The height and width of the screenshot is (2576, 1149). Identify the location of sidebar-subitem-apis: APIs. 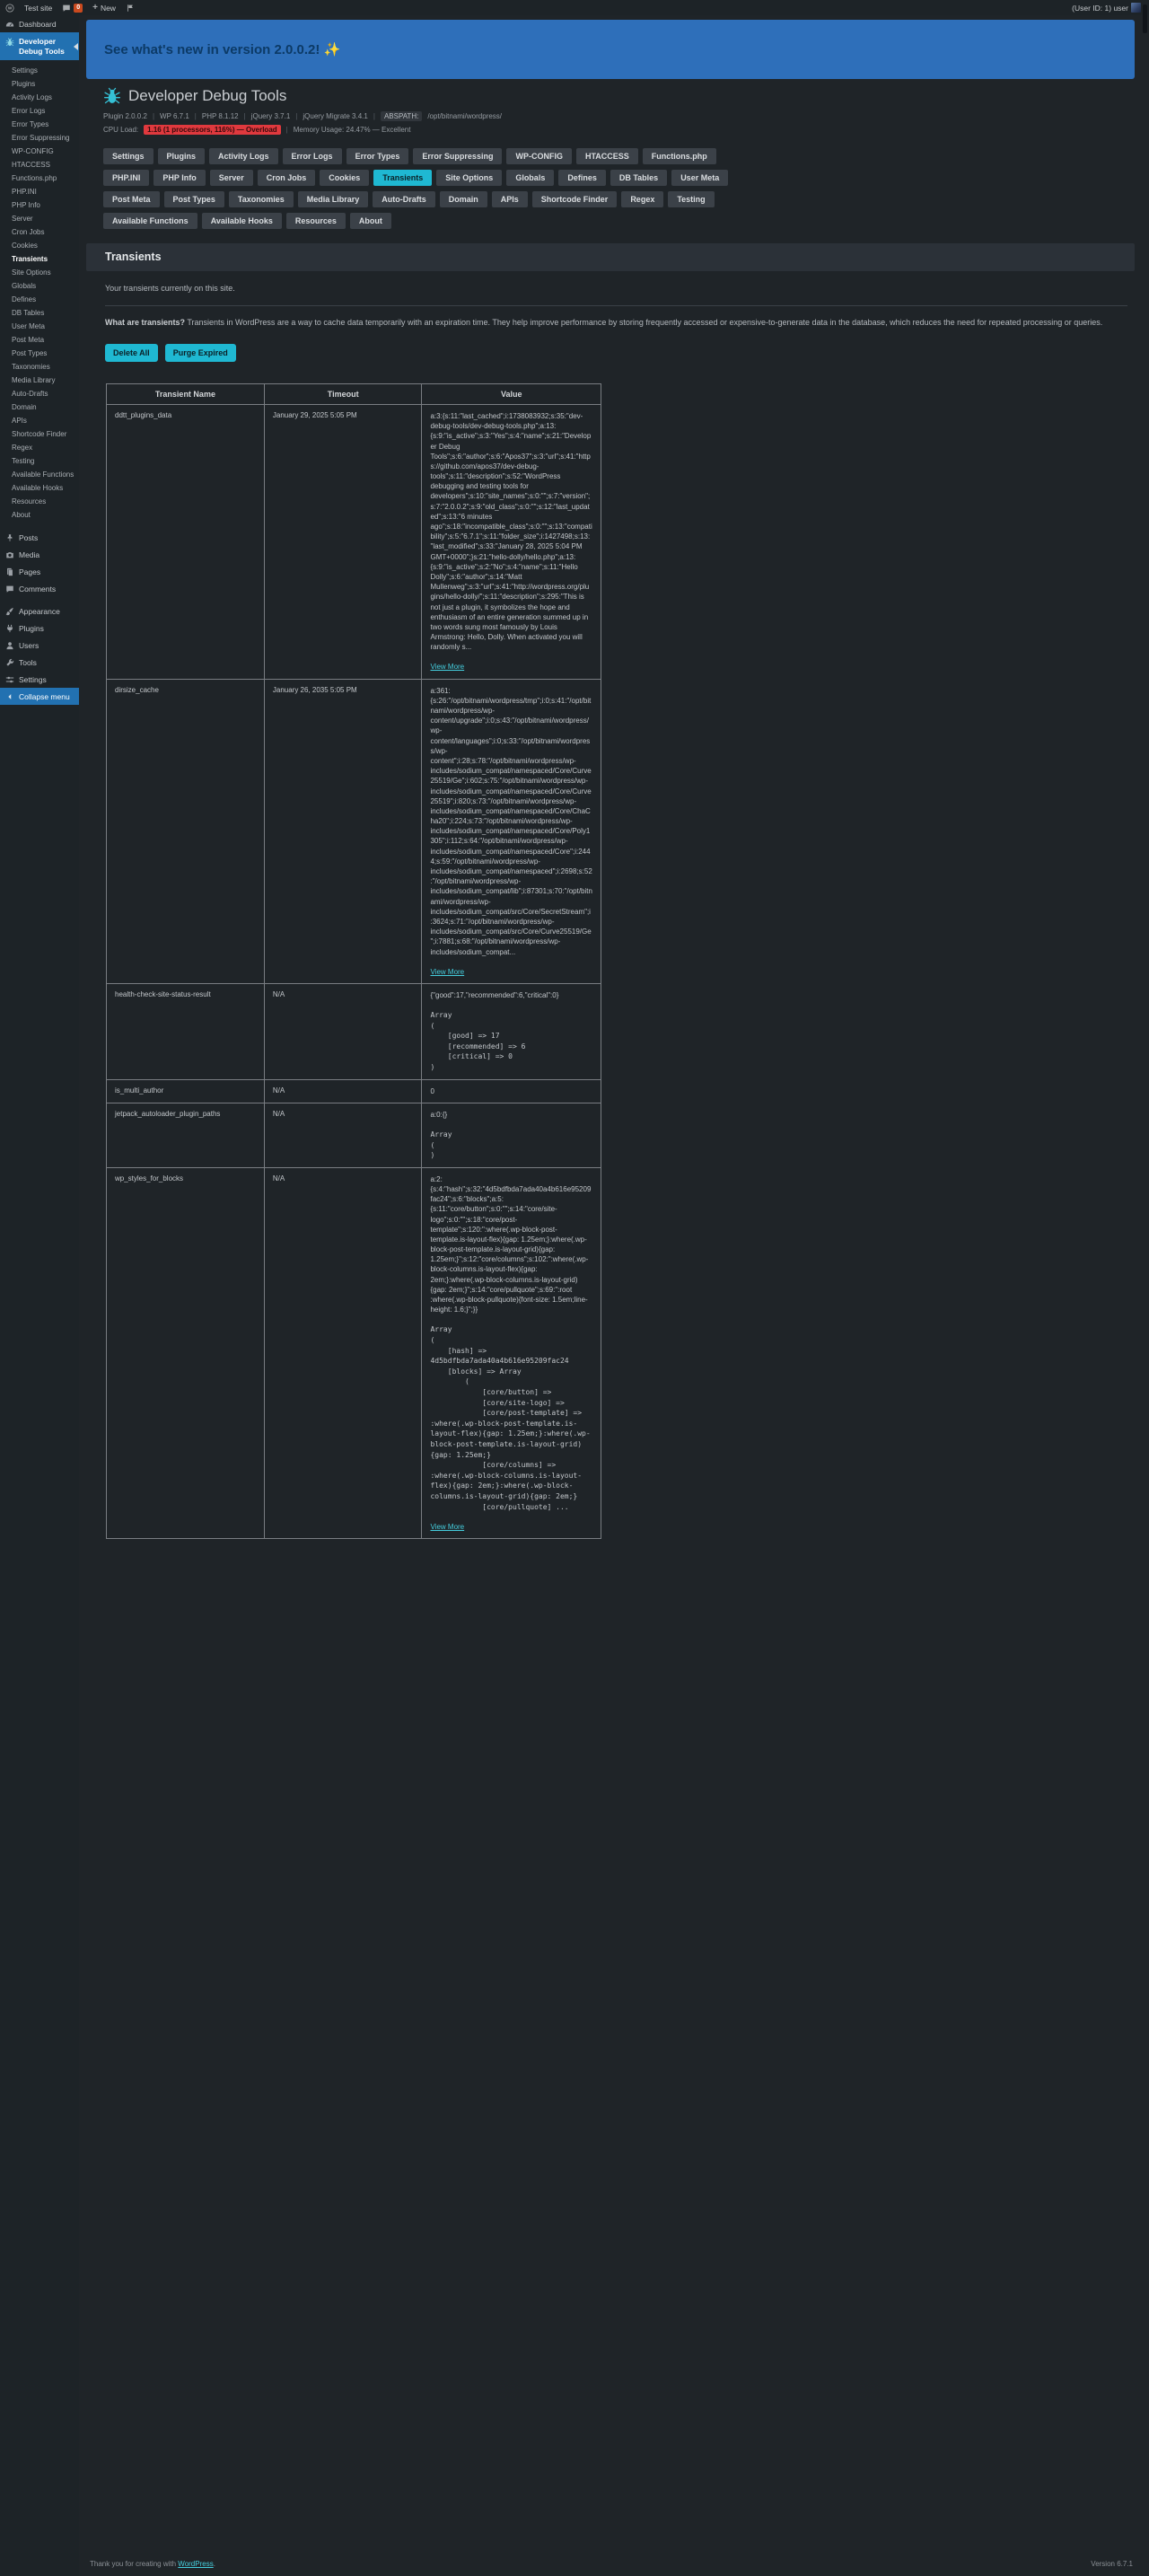
(39, 421).